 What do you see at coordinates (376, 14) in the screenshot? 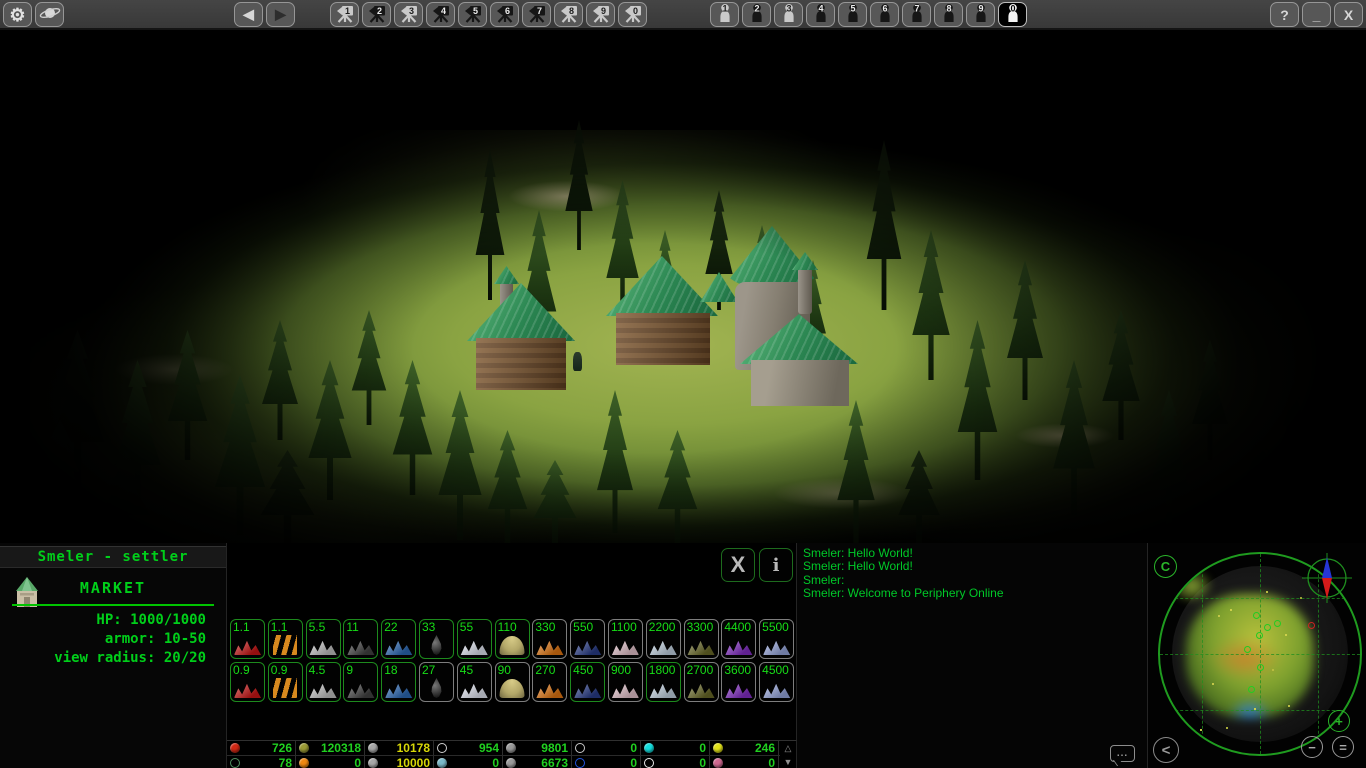
I see `camera-slot-button: 2` at bounding box center [376, 14].